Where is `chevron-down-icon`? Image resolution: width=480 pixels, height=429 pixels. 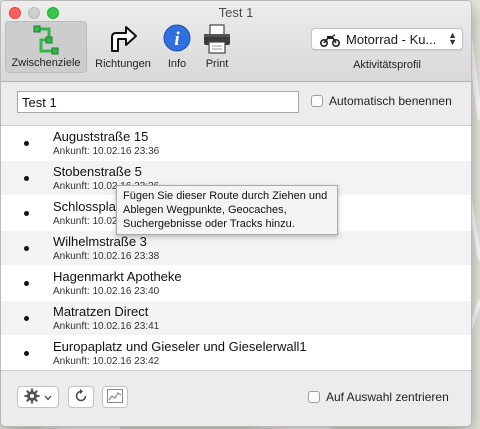 chevron-down-icon is located at coordinates (48, 397).